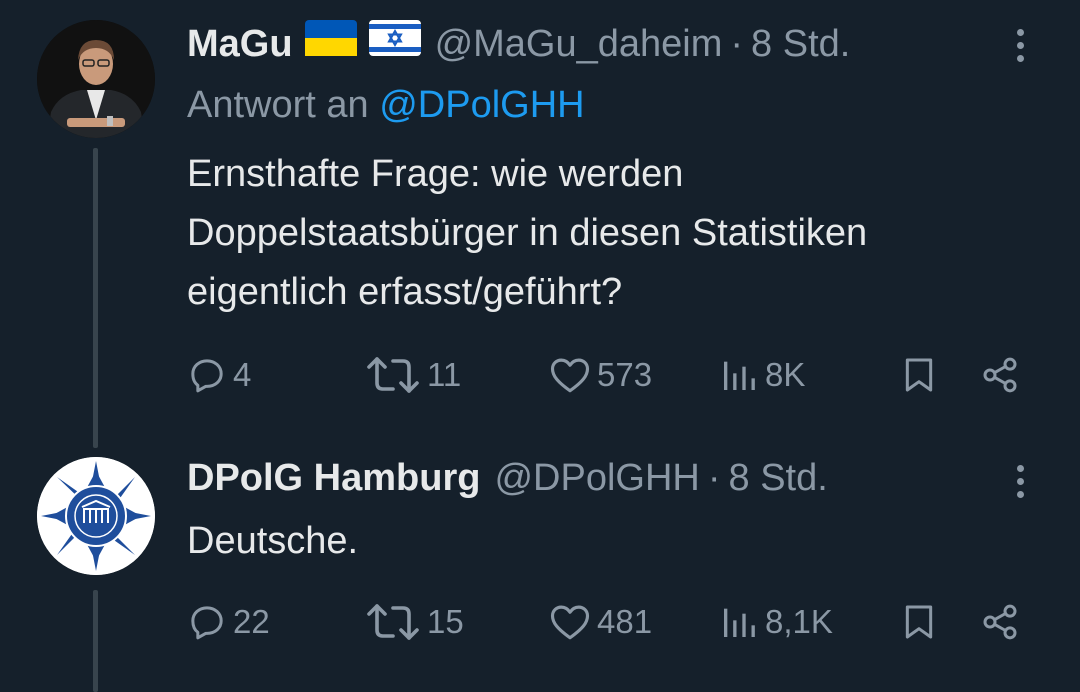 This screenshot has height=692, width=1080. I want to click on like-button: 573, so click(600, 375).